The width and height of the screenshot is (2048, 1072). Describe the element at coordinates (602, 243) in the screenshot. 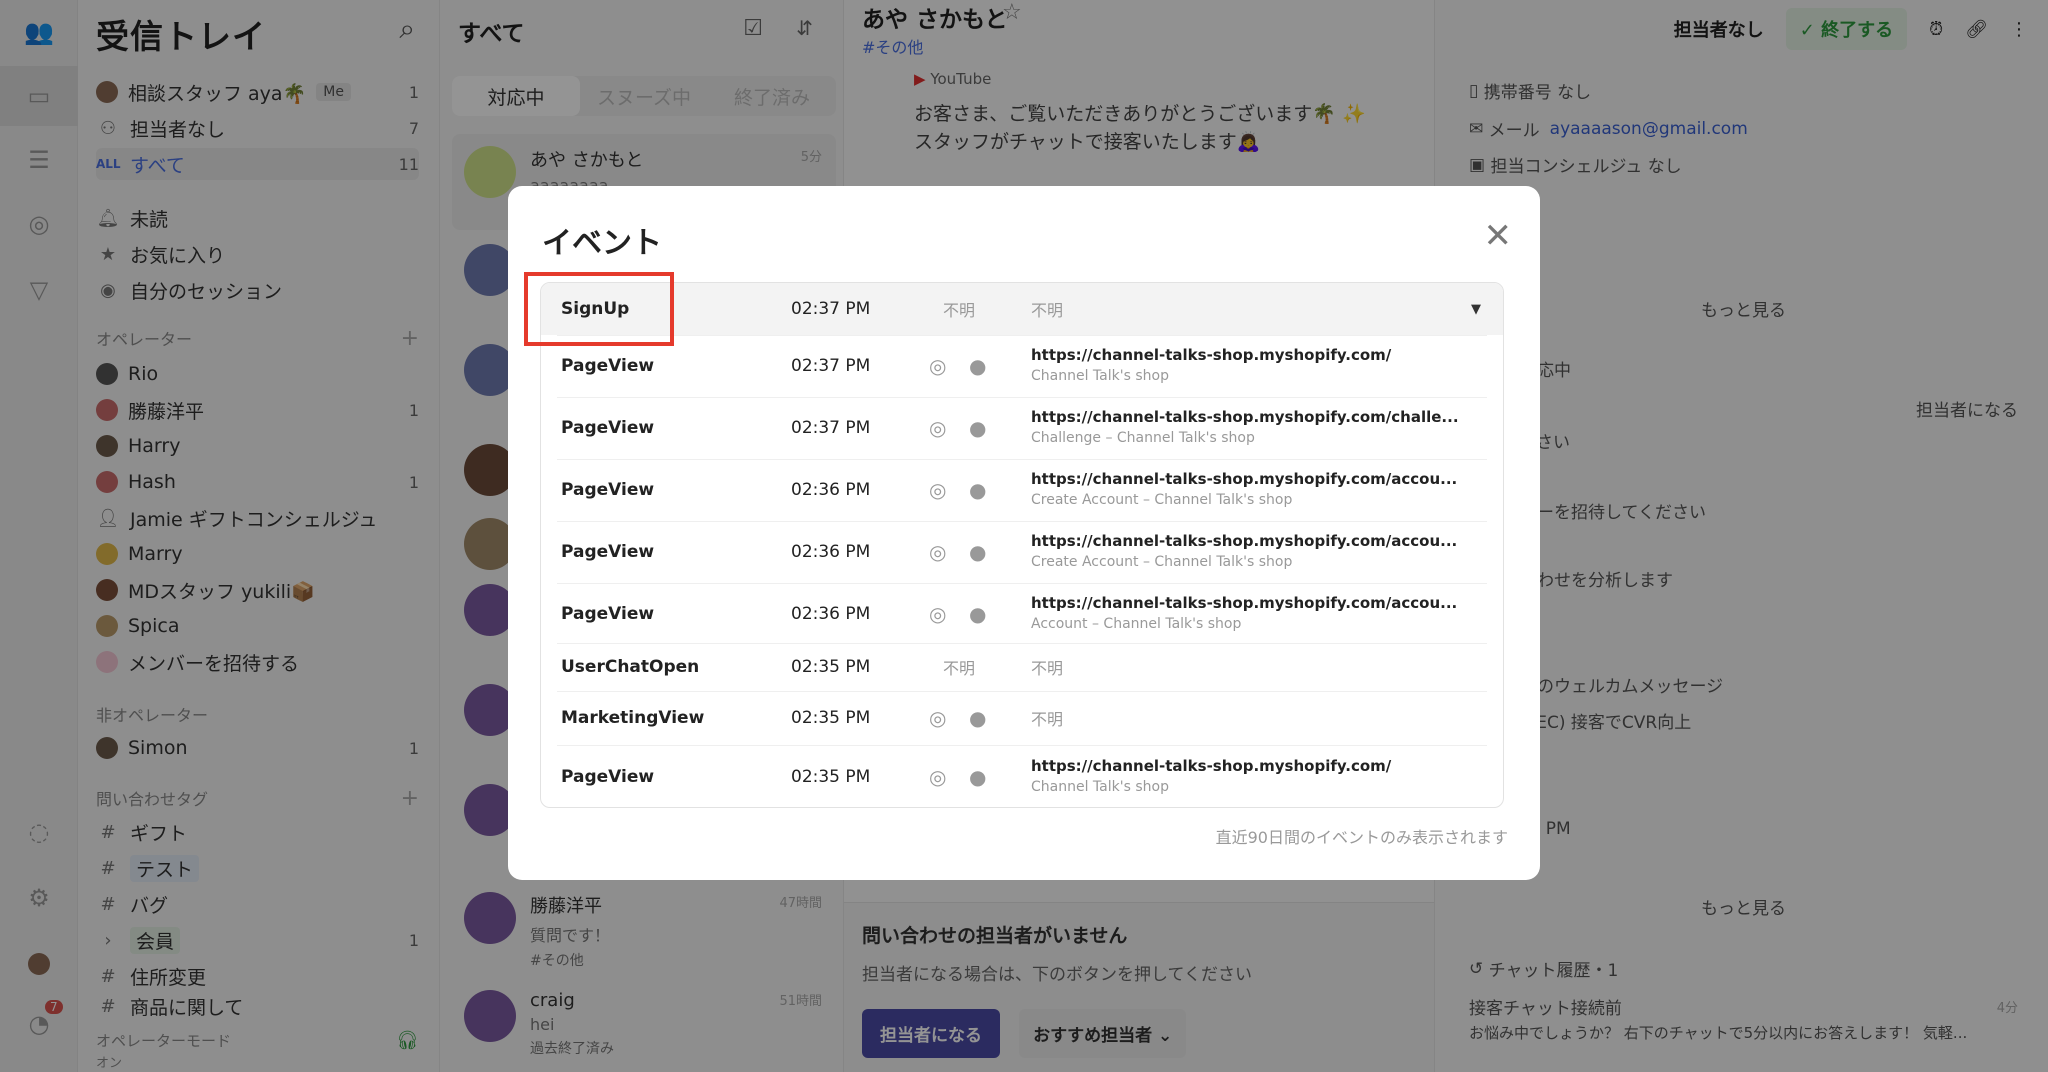

I see `modal-title: イベント` at that location.